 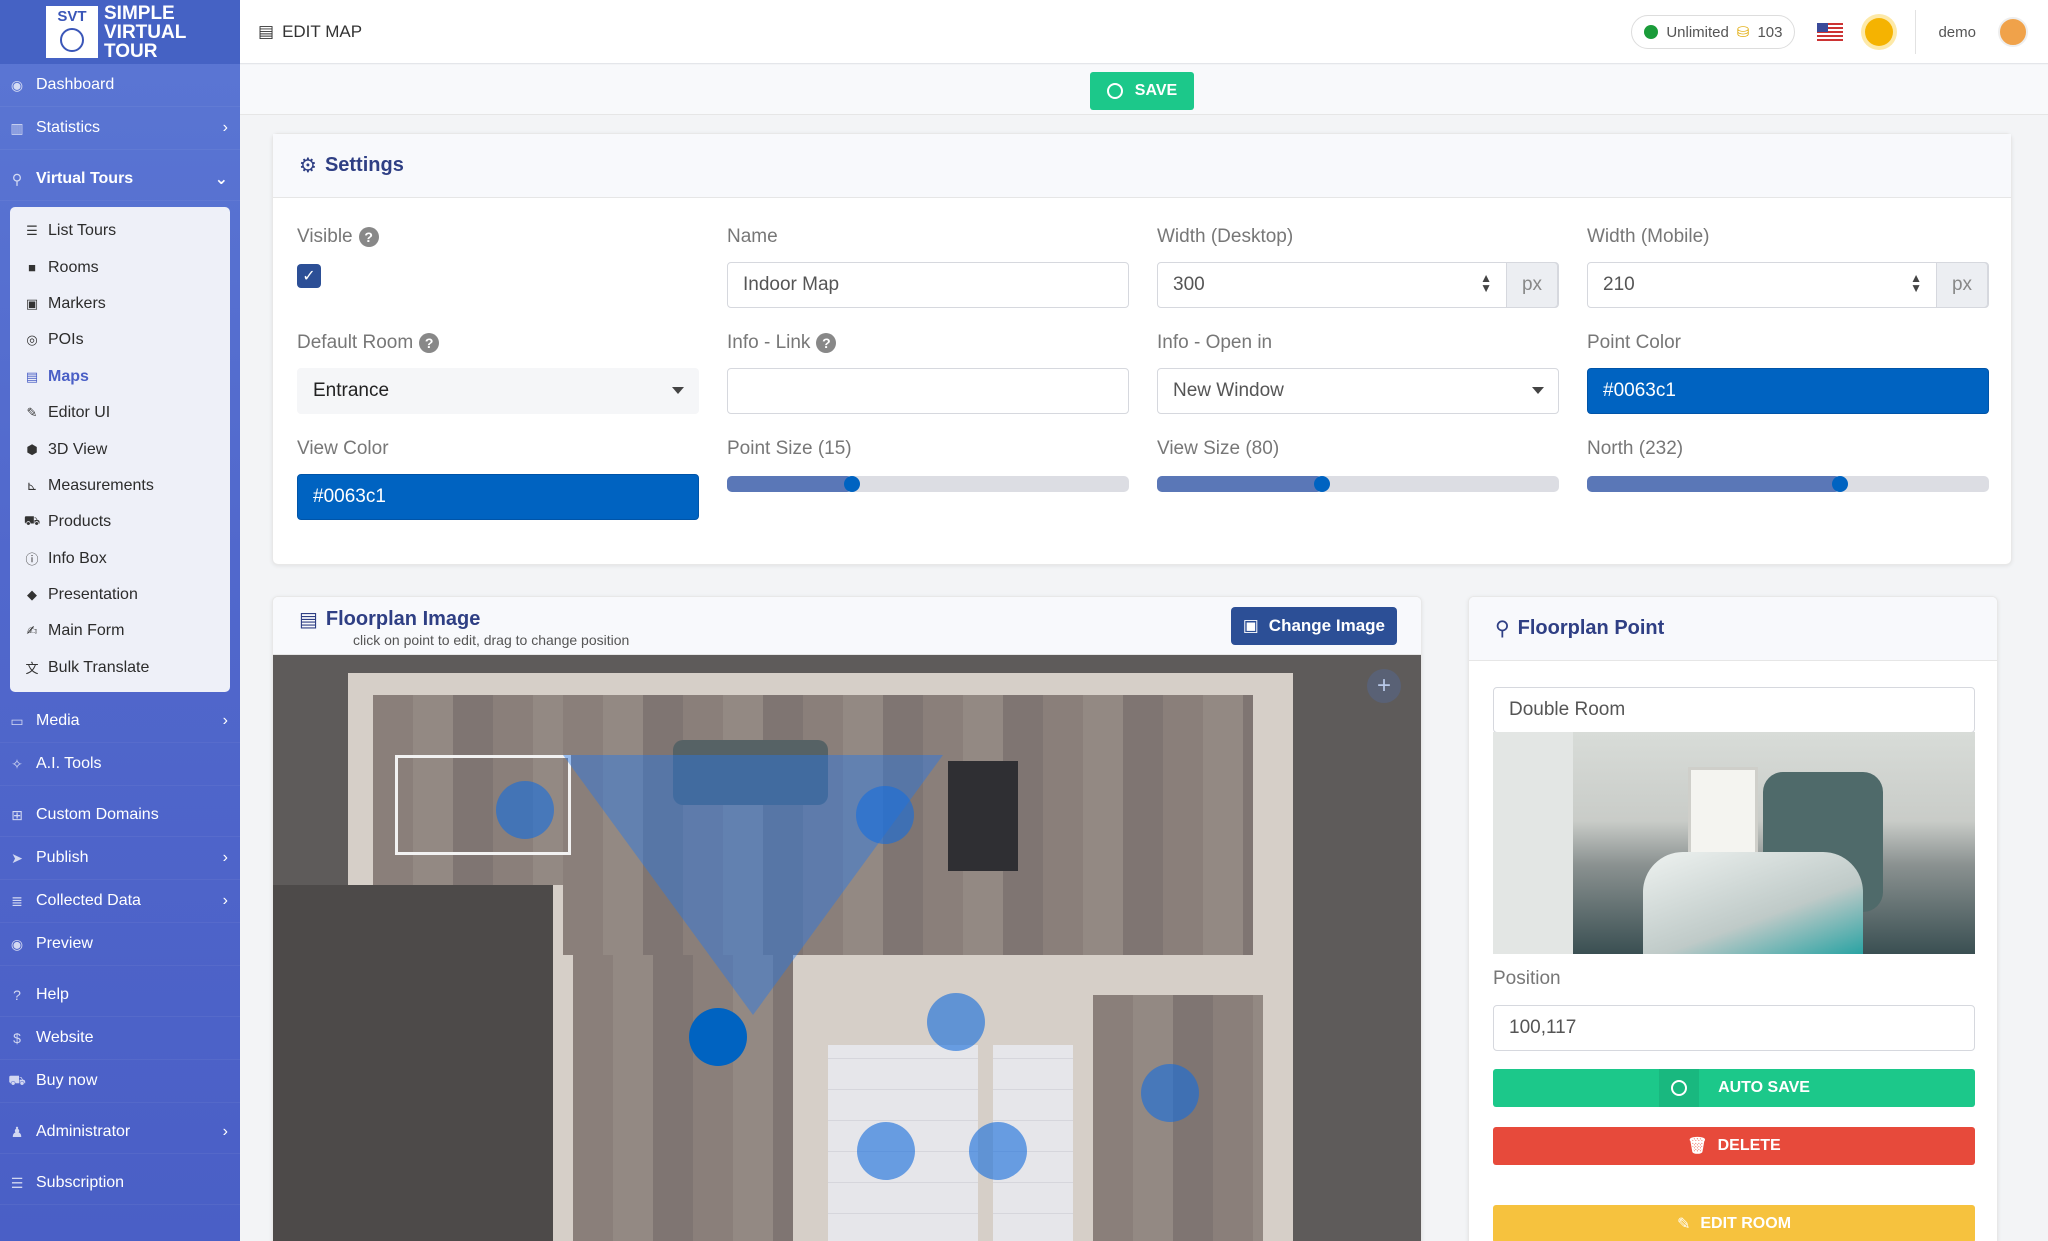 I want to click on width-desktop-value: 300, so click(x=1189, y=284).